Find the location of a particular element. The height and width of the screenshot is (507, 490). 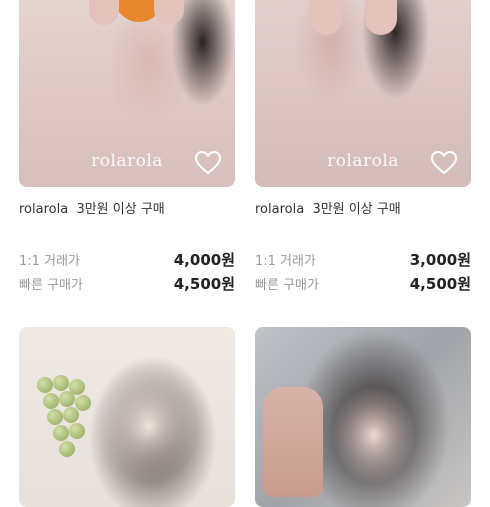

price-rows: 1:1 거래가 3,000원 빠른 구매가 4,500원 is located at coordinates (363, 271).